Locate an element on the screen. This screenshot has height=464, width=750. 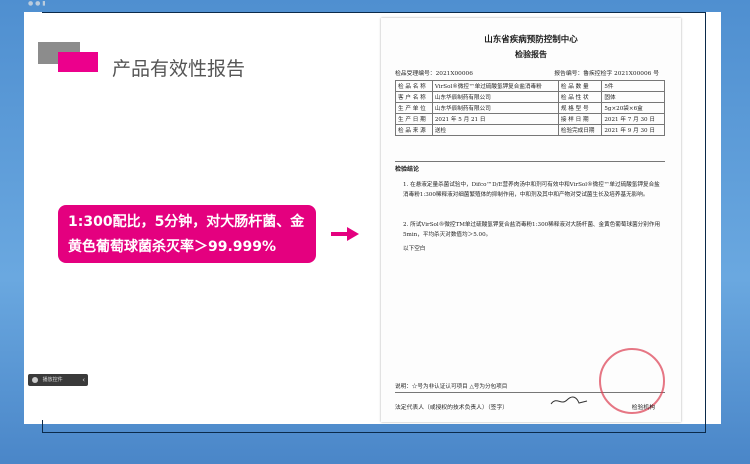
slide-title: 产品有效性报告 is located at coordinates (179, 69).